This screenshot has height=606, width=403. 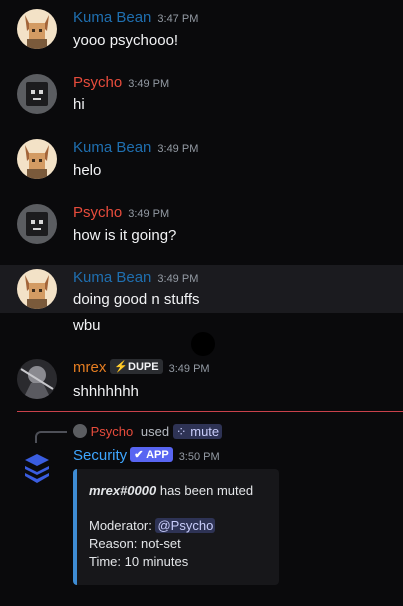 What do you see at coordinates (89, 367) in the screenshot?
I see `author-name: mrex` at bounding box center [89, 367].